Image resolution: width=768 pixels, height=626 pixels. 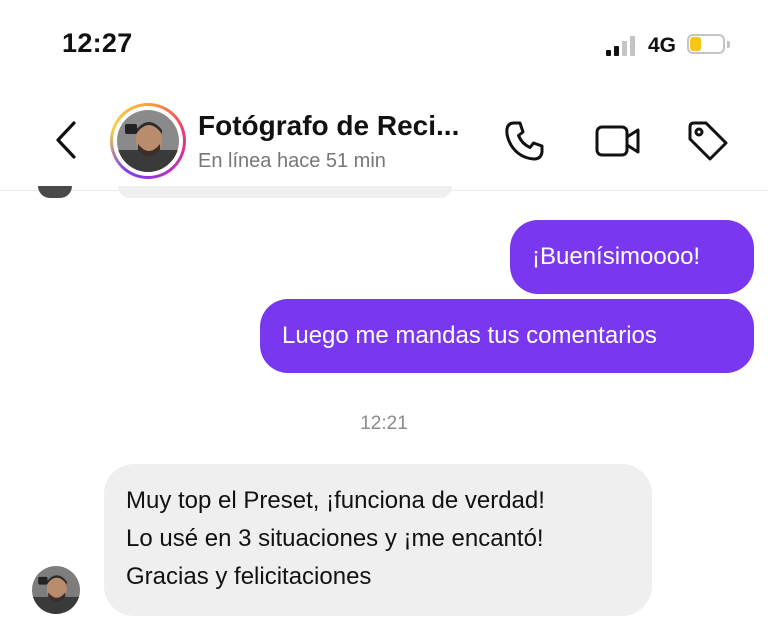 I want to click on call-button, so click(x=524, y=141).